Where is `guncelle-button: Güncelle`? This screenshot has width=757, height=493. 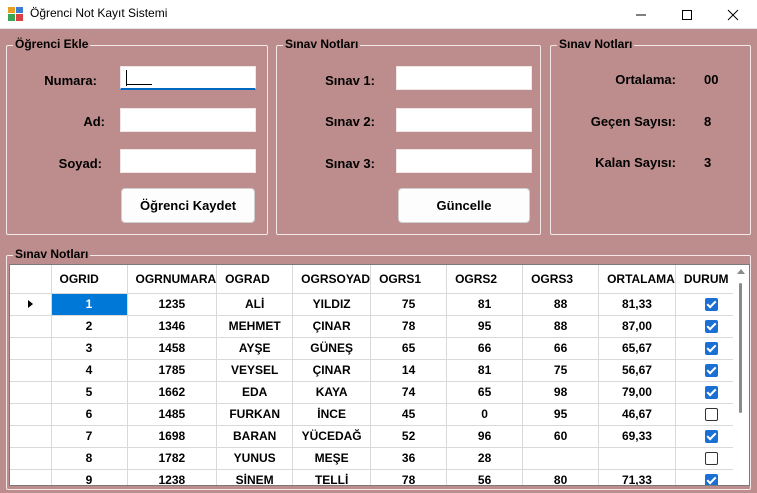
guncelle-button: Güncelle is located at coordinates (464, 205).